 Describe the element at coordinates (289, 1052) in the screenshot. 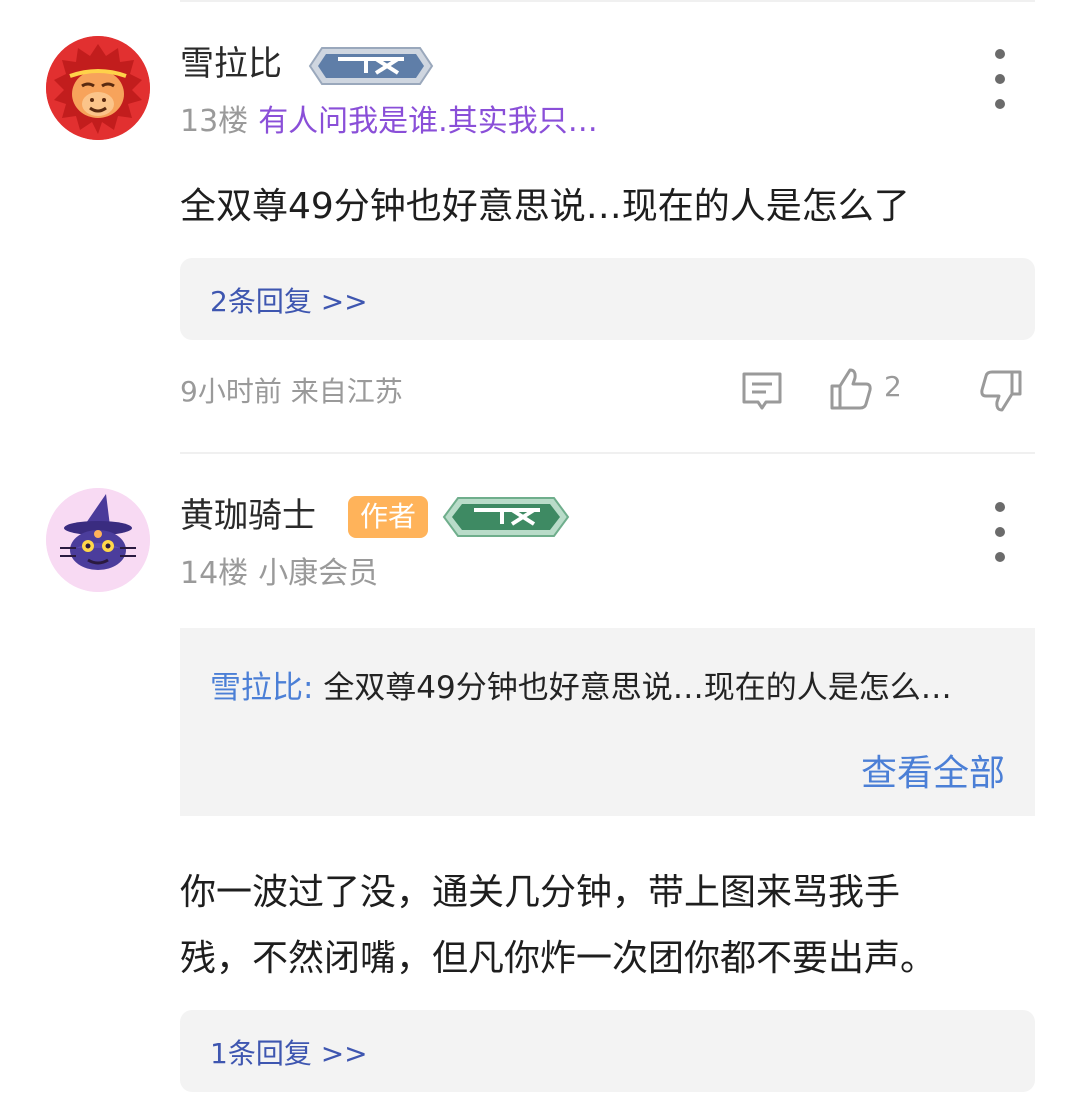

I see `replies-link: 1条回复 >>` at that location.